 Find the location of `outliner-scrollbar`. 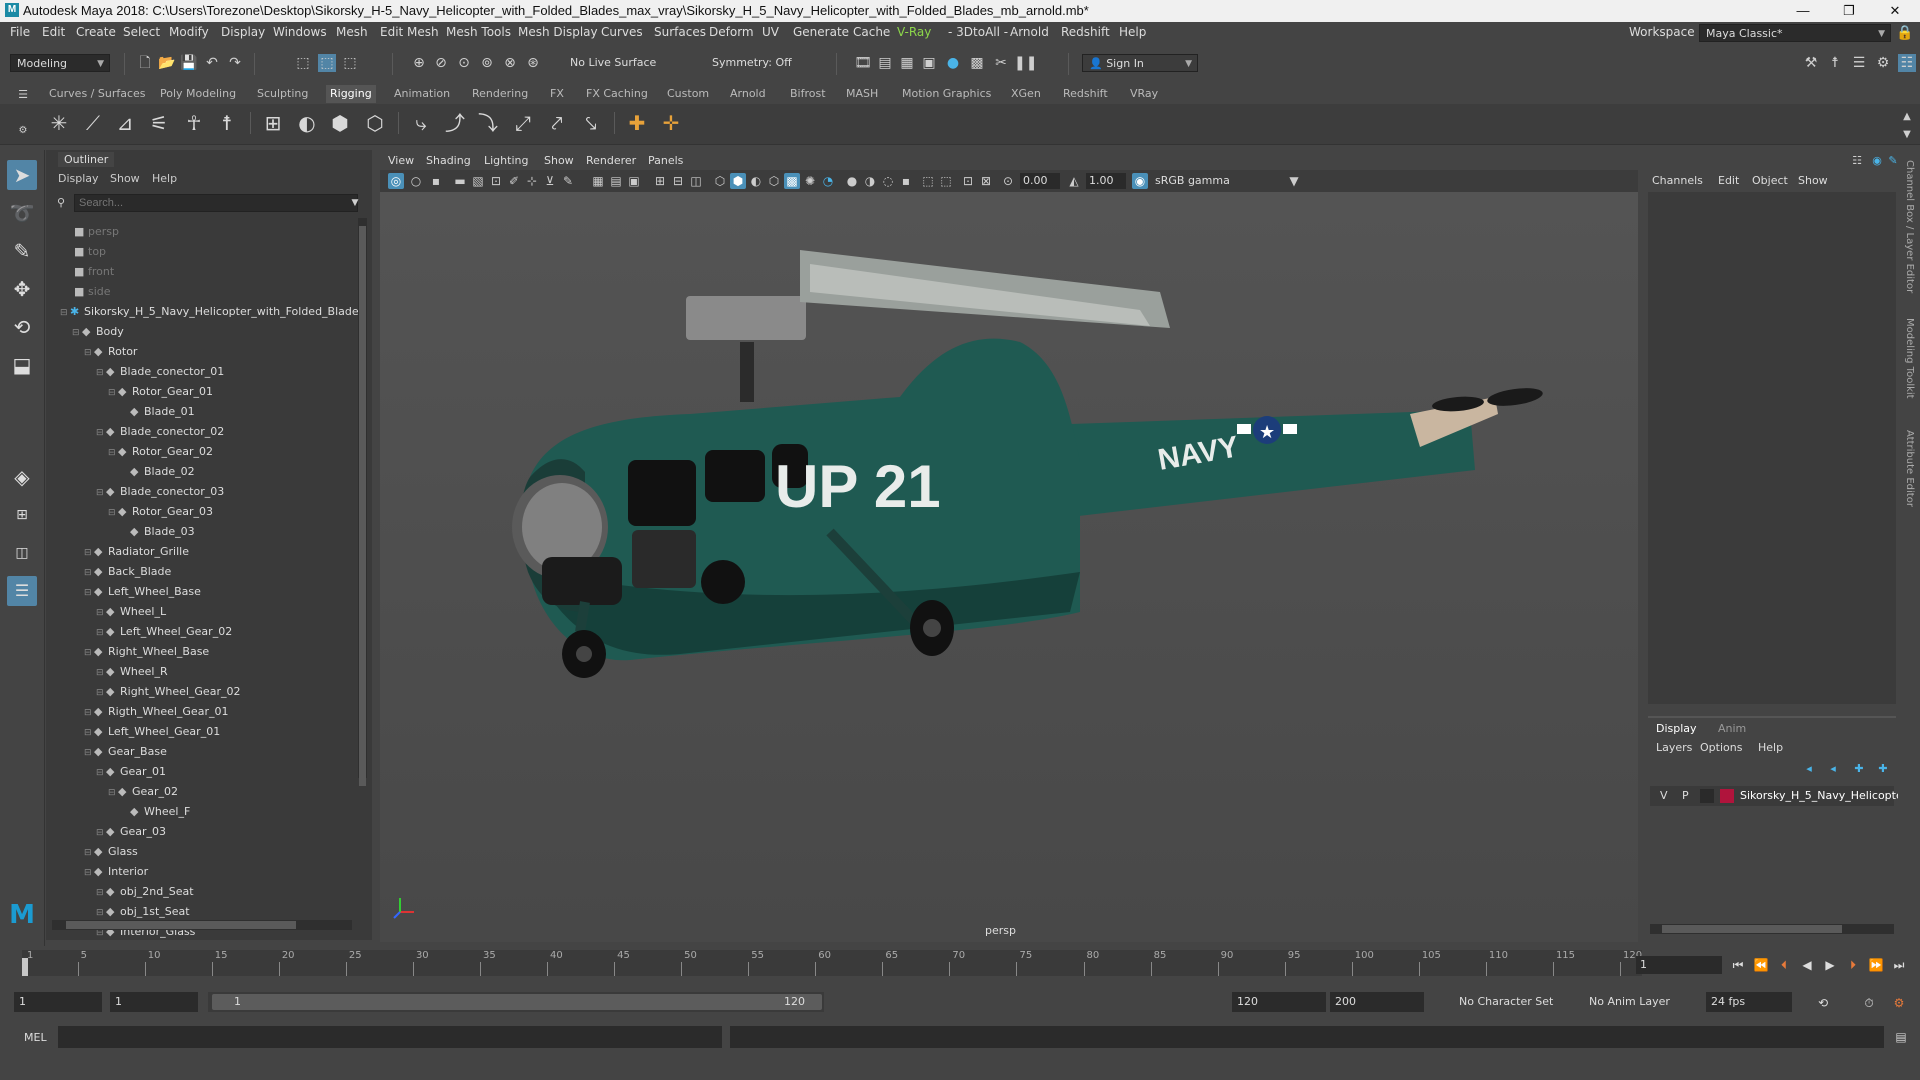

outliner-scrollbar is located at coordinates (362, 502).